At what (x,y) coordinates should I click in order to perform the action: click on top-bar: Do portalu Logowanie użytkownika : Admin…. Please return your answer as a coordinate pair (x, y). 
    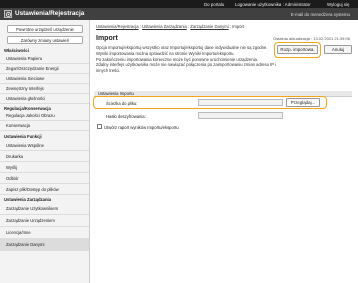
    Looking at the image, I should click on (179, 4).